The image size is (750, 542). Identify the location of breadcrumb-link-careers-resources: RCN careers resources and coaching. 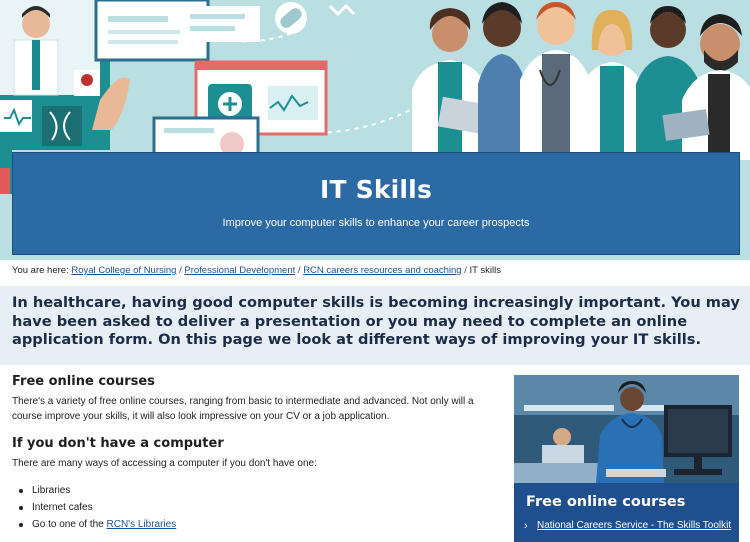
(382, 270).